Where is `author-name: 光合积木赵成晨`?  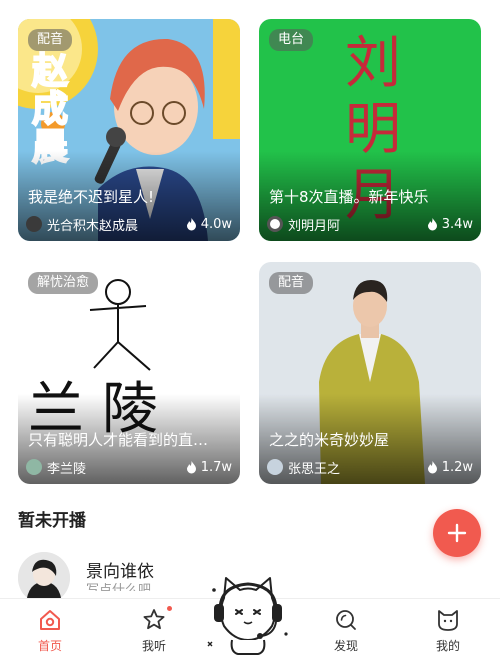
author-name: 光合积木赵成晨 is located at coordinates (93, 226).